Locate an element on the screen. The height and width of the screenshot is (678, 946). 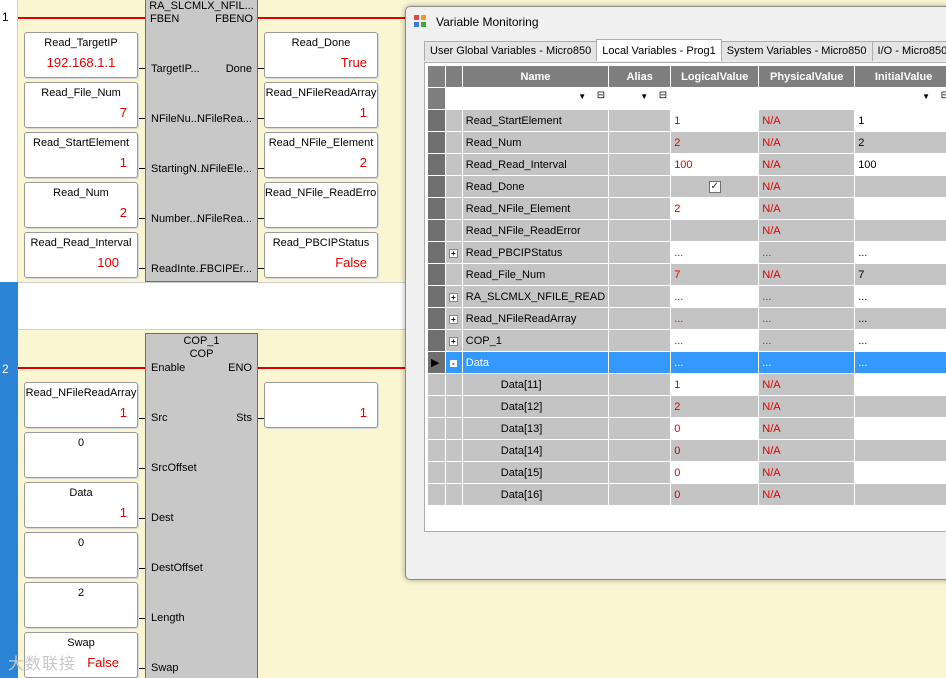
window-titlebar: Variable Monitoring is located at coordinates (676, 22).